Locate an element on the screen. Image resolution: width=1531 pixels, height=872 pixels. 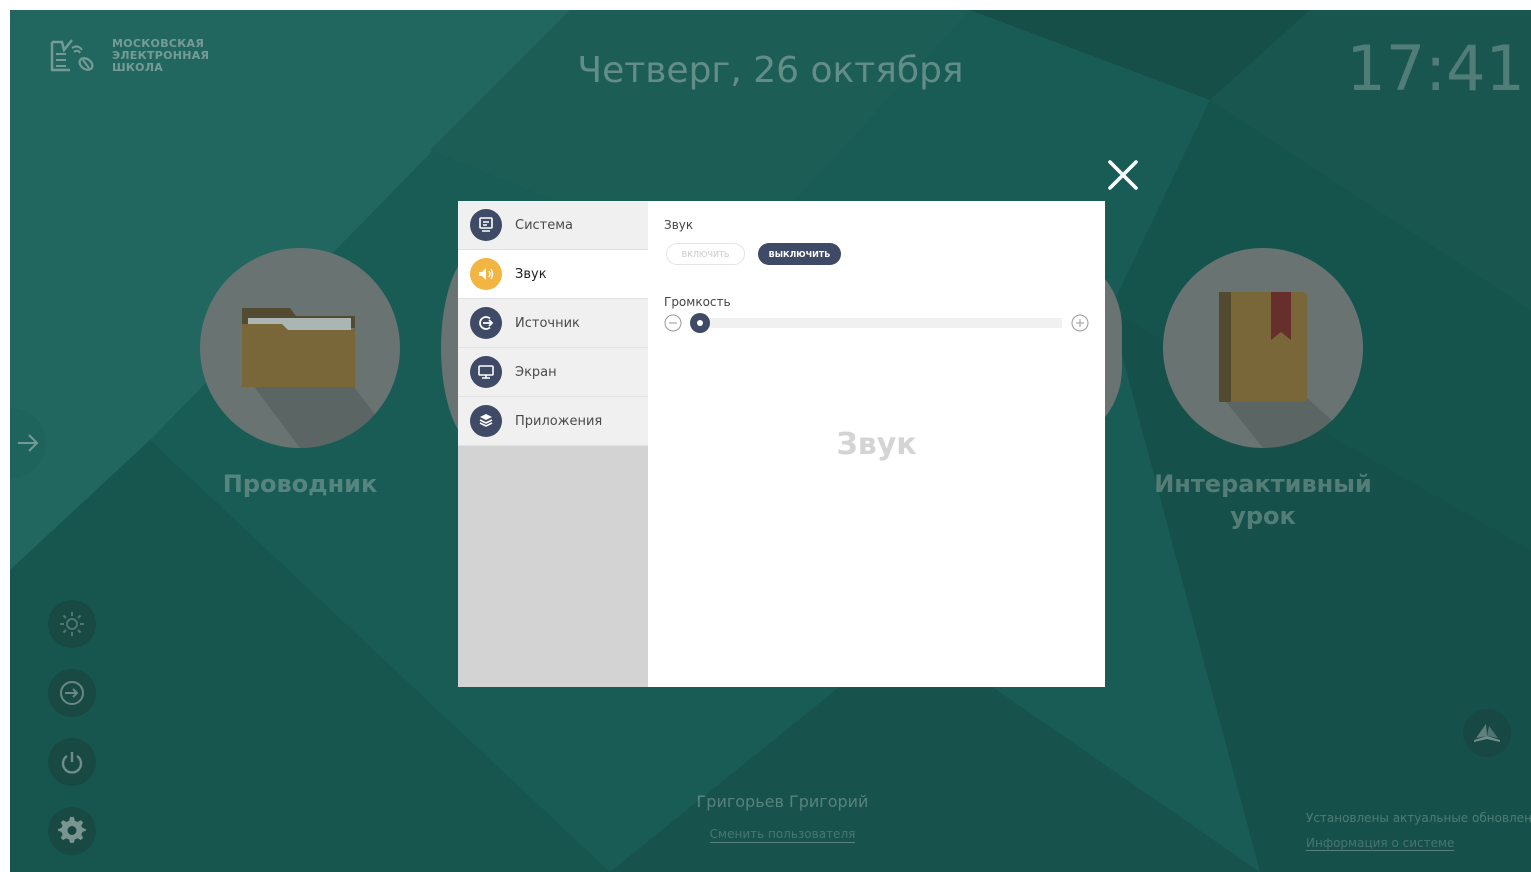
monitor-settings-icon is located at coordinates (486, 225).